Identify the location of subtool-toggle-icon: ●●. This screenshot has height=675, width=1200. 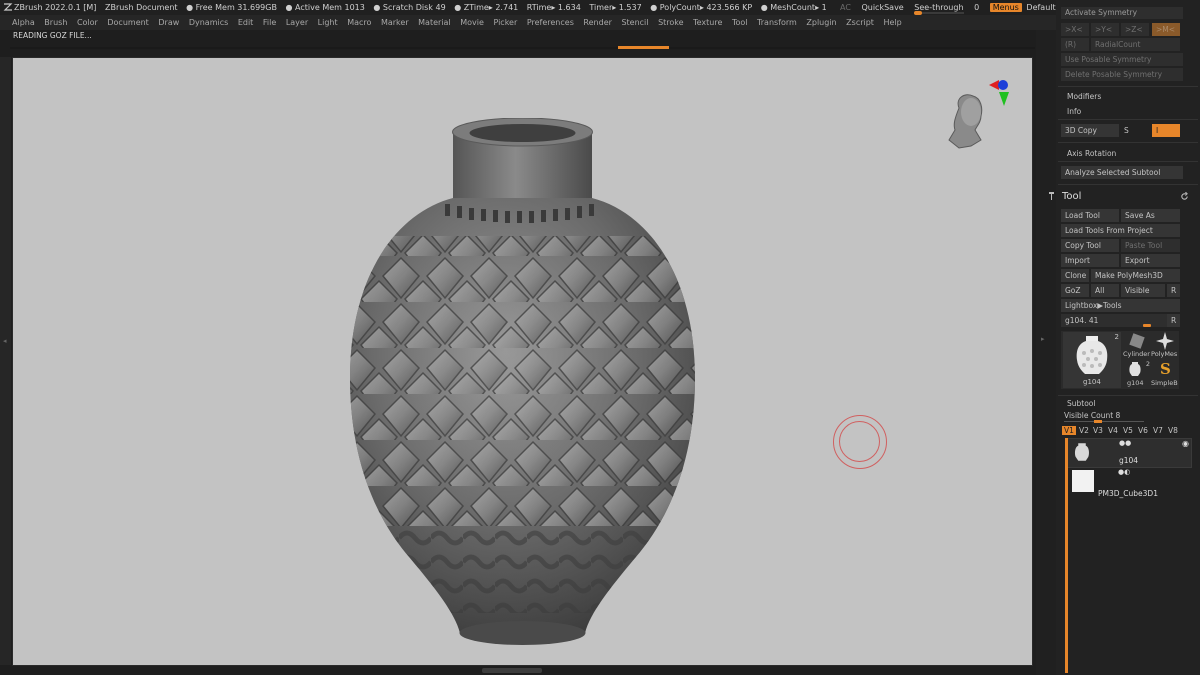
(1125, 443).